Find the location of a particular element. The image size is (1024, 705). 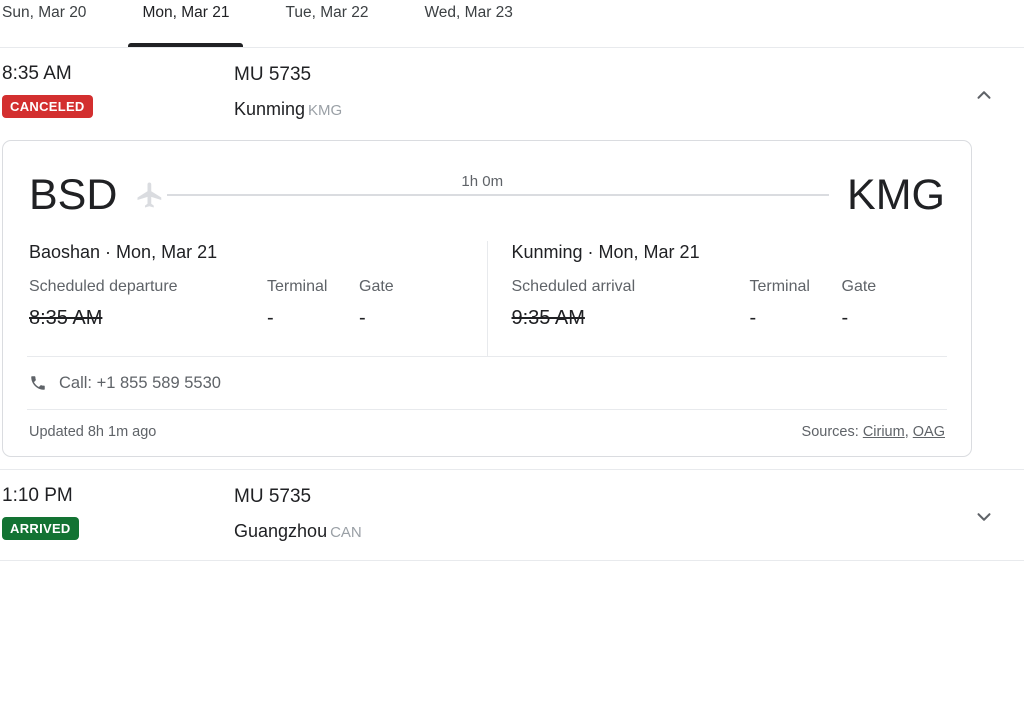

date-tab-wed-mar-23: Wed, Mar 23 is located at coordinates (468, 23).